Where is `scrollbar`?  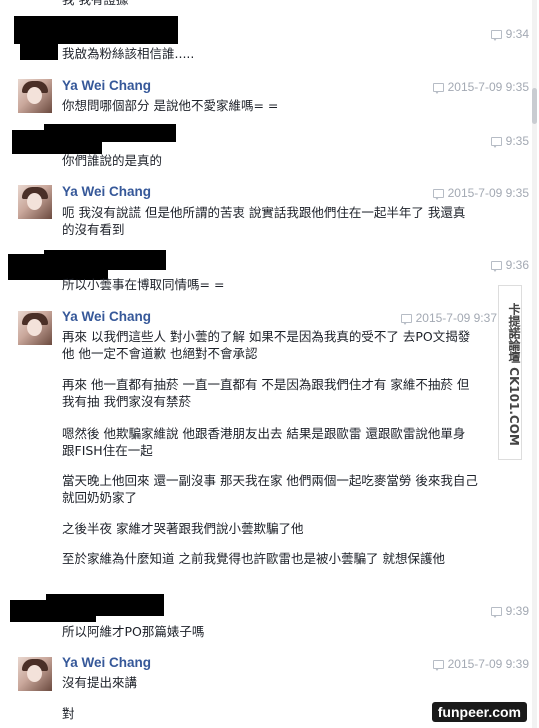 scrollbar is located at coordinates (534, 364).